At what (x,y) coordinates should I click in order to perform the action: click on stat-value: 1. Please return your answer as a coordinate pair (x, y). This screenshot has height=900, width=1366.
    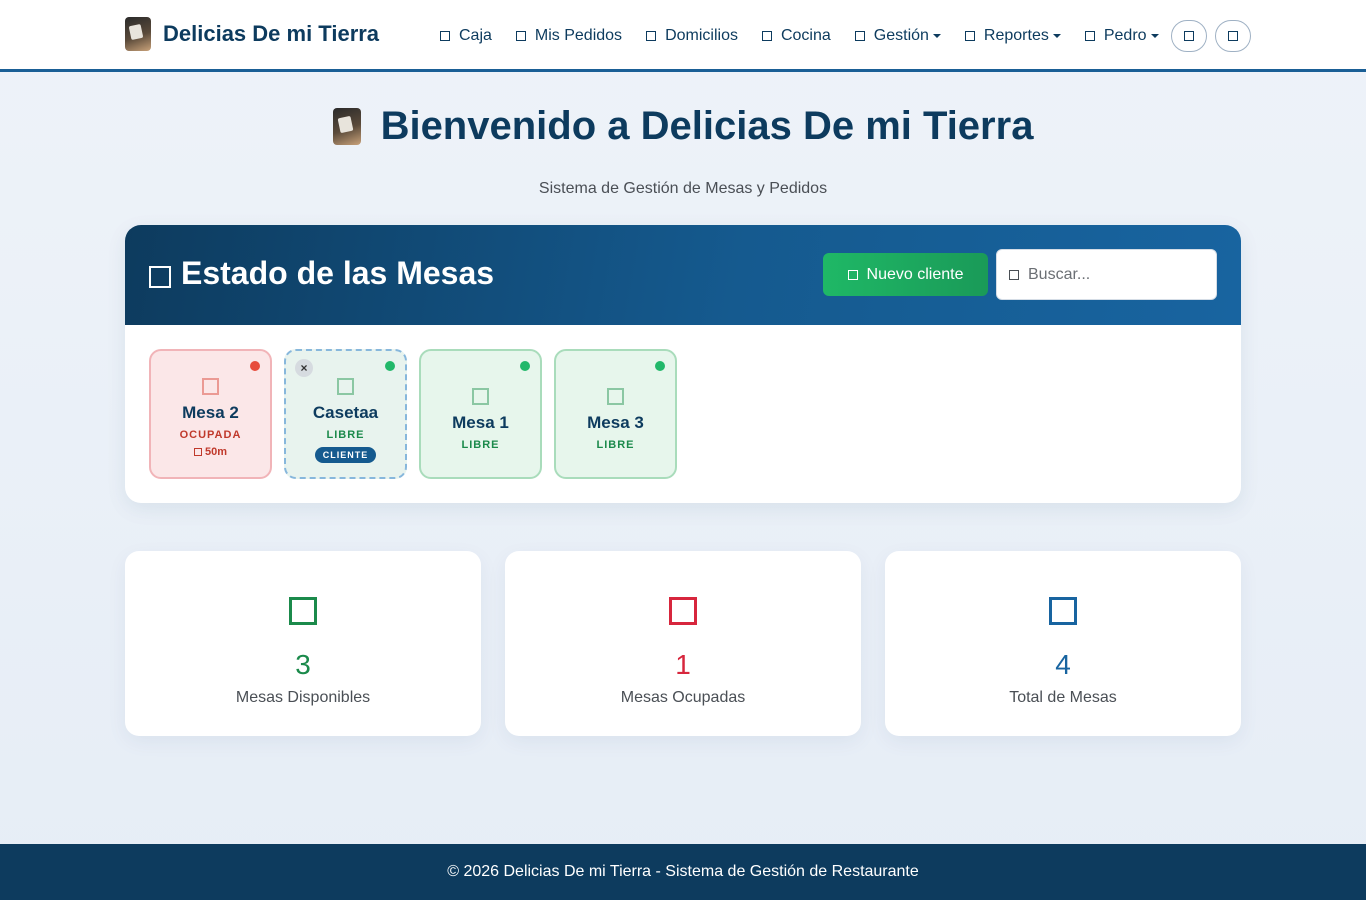
    Looking at the image, I should click on (683, 664).